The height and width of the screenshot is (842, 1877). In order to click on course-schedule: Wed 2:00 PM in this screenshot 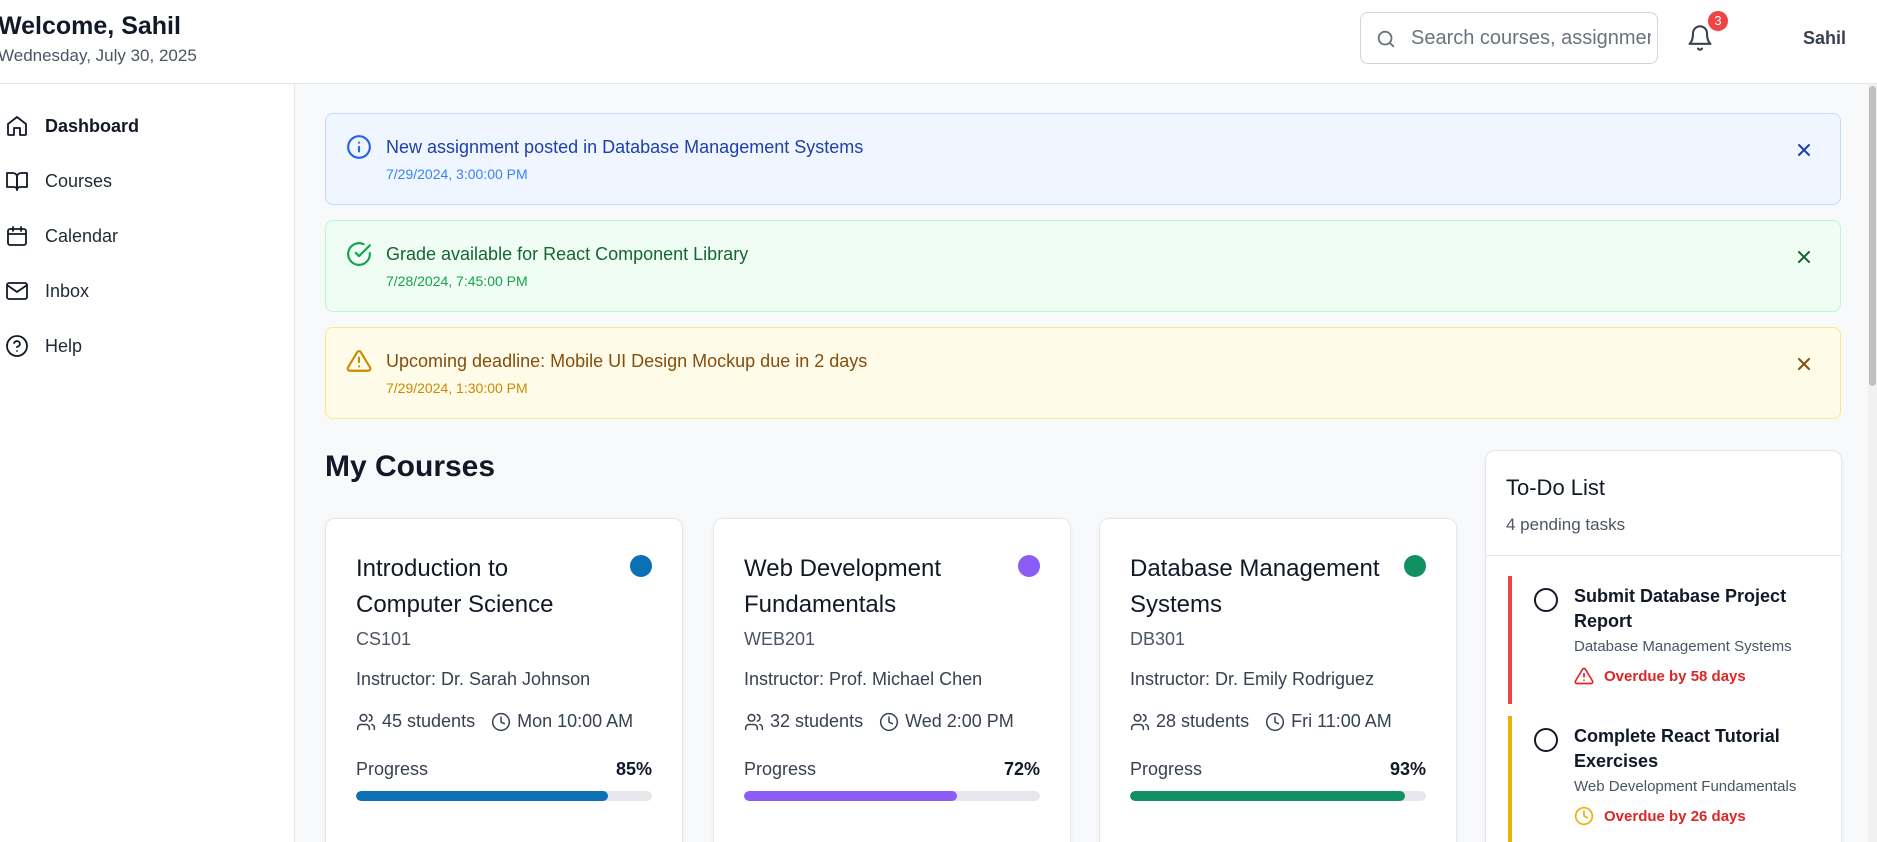, I will do `click(959, 721)`.